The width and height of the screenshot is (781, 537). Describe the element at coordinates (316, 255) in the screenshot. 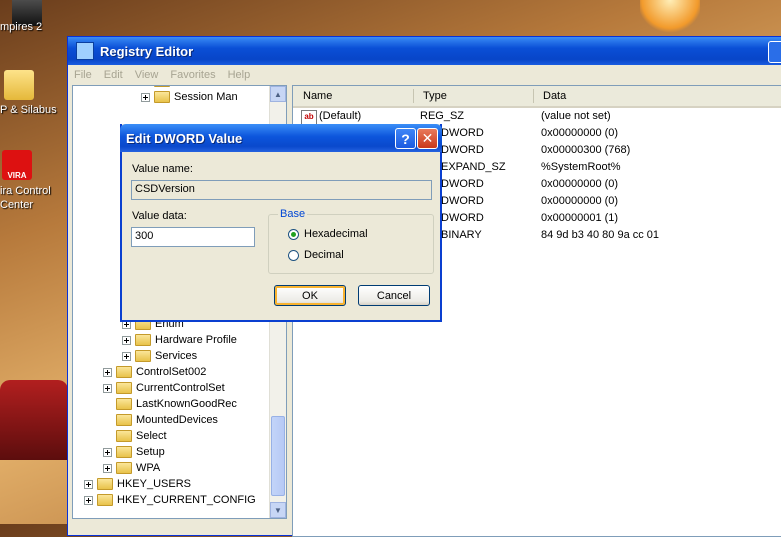

I see `decimal-radio: Decimal` at that location.